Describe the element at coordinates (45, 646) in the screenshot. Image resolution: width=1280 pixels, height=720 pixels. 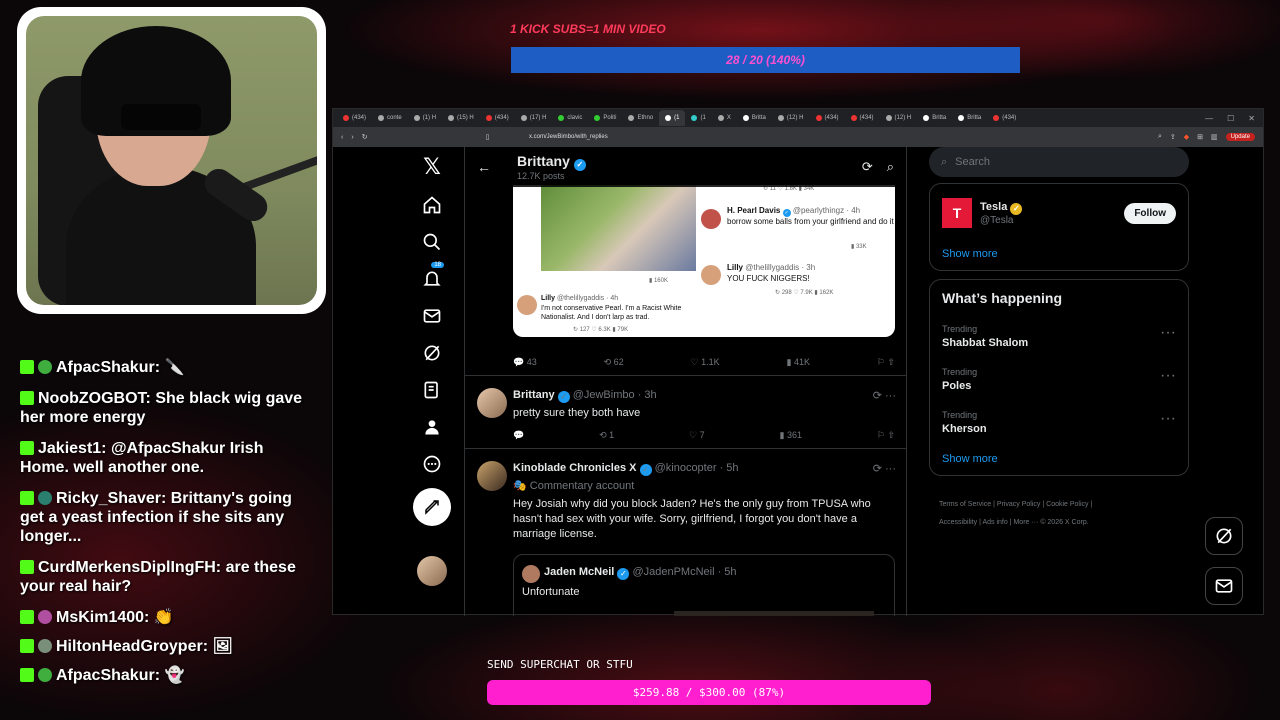
I see `user-emote-icon` at that location.